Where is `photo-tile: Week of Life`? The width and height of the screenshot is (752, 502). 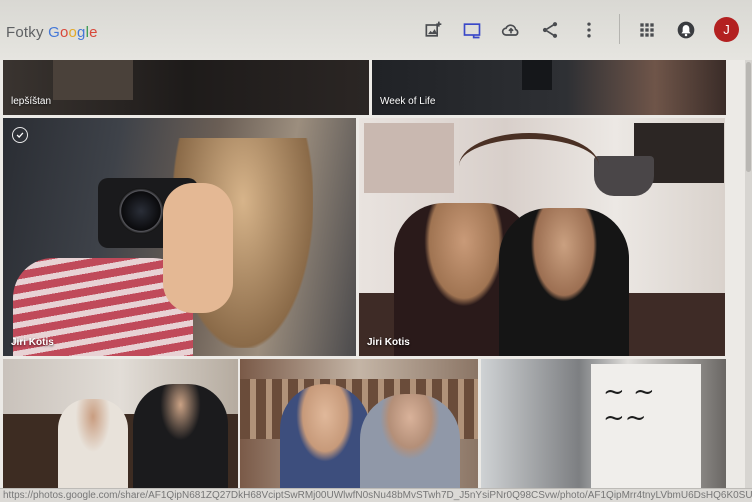 photo-tile: Week of Life is located at coordinates (549, 87).